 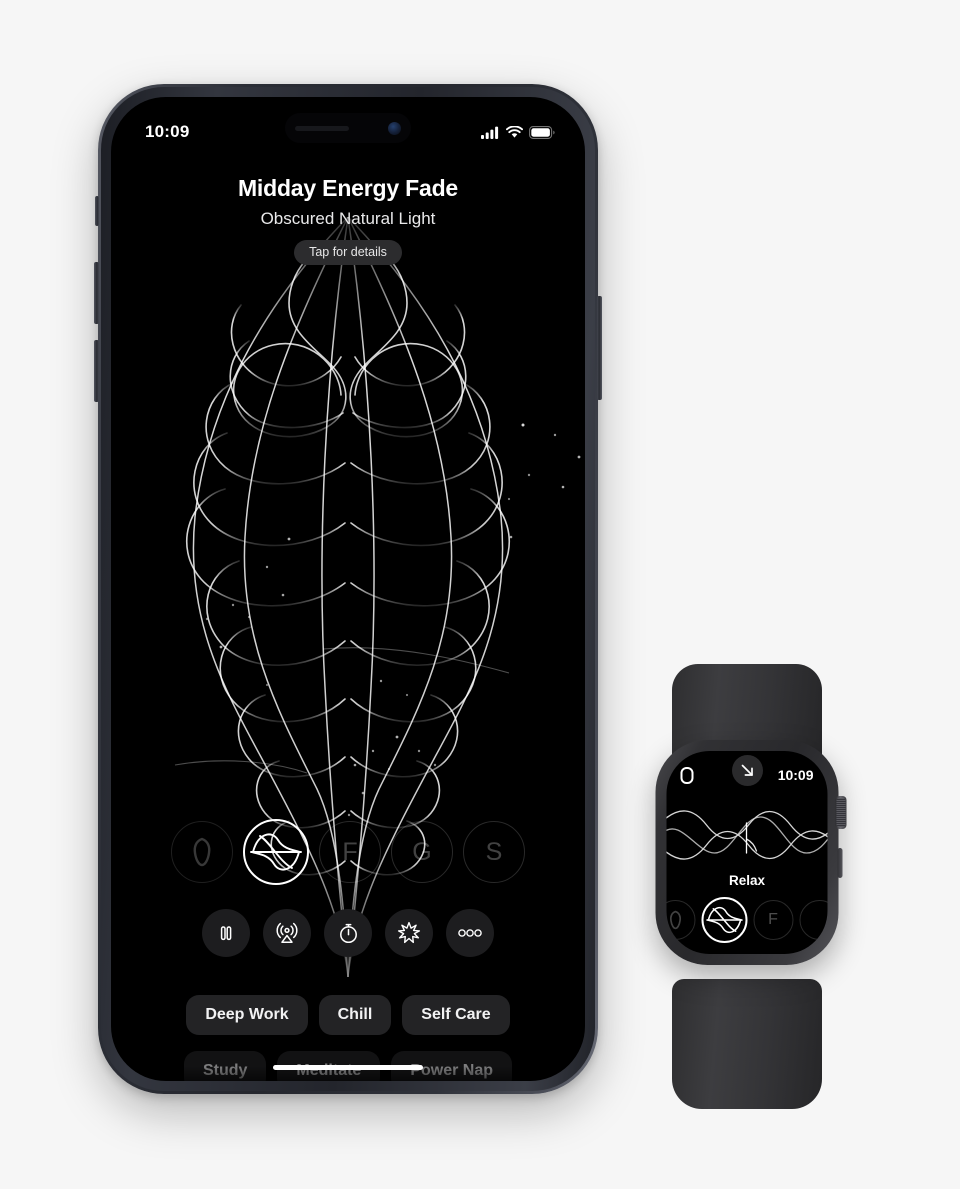 I want to click on watch-scene-selector-row: F, so click(x=747, y=920).